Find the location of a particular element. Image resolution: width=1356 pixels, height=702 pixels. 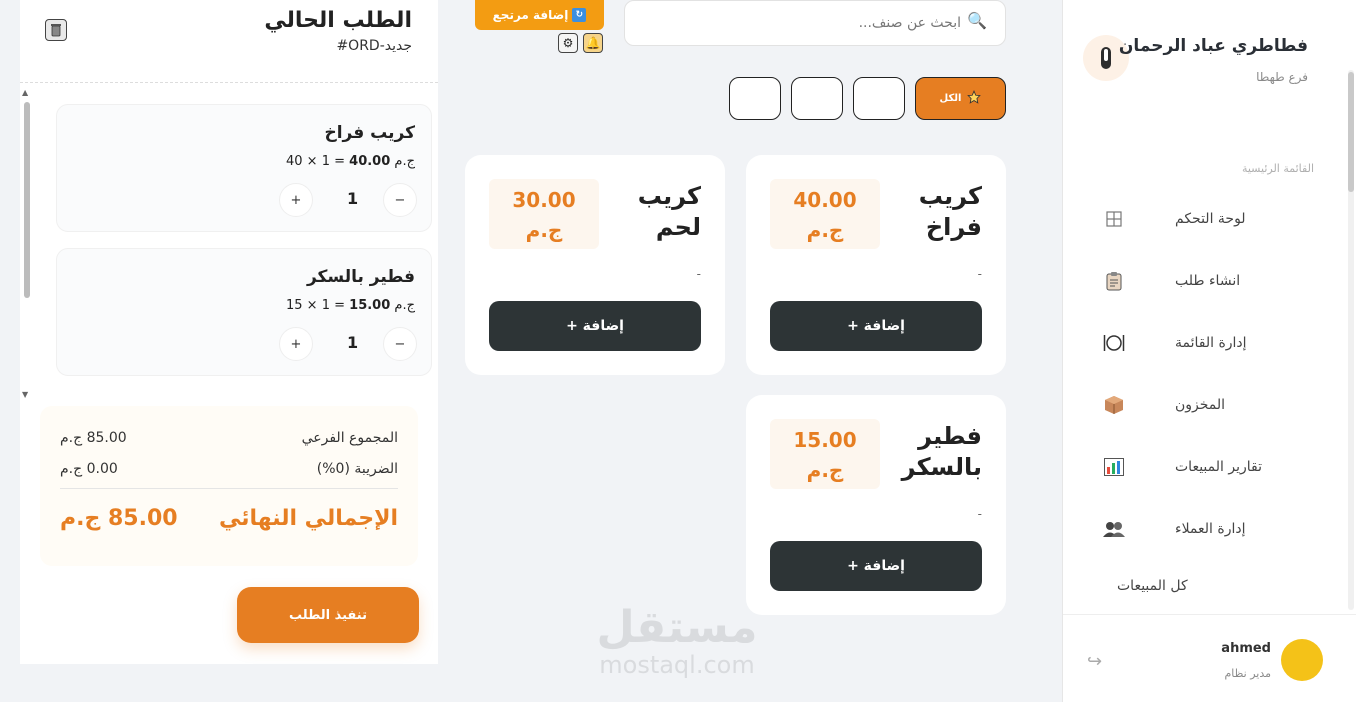

watermark-latin: mostaql.com is located at coordinates (677, 665).